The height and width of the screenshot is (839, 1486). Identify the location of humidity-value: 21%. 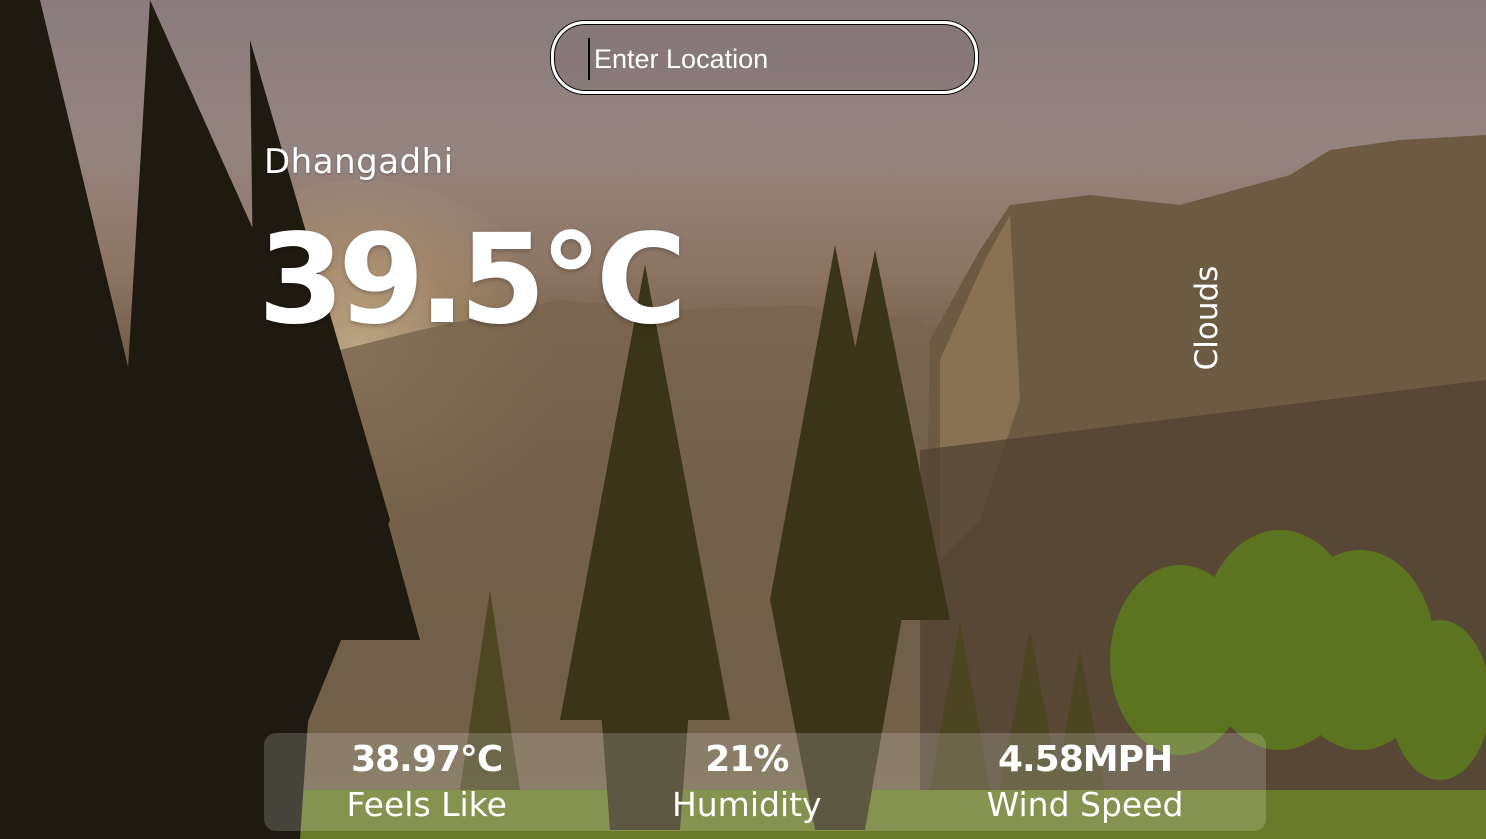
(747, 759).